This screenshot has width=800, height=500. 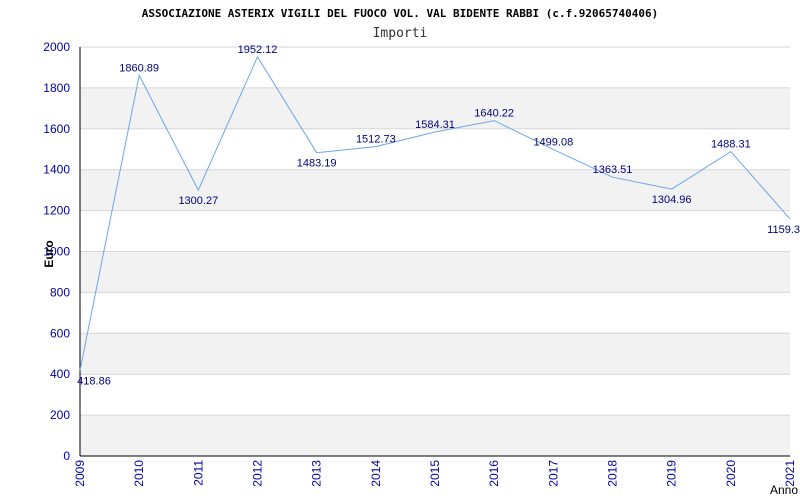 What do you see at coordinates (553, 142) in the screenshot?
I see `data-label: 1499.08` at bounding box center [553, 142].